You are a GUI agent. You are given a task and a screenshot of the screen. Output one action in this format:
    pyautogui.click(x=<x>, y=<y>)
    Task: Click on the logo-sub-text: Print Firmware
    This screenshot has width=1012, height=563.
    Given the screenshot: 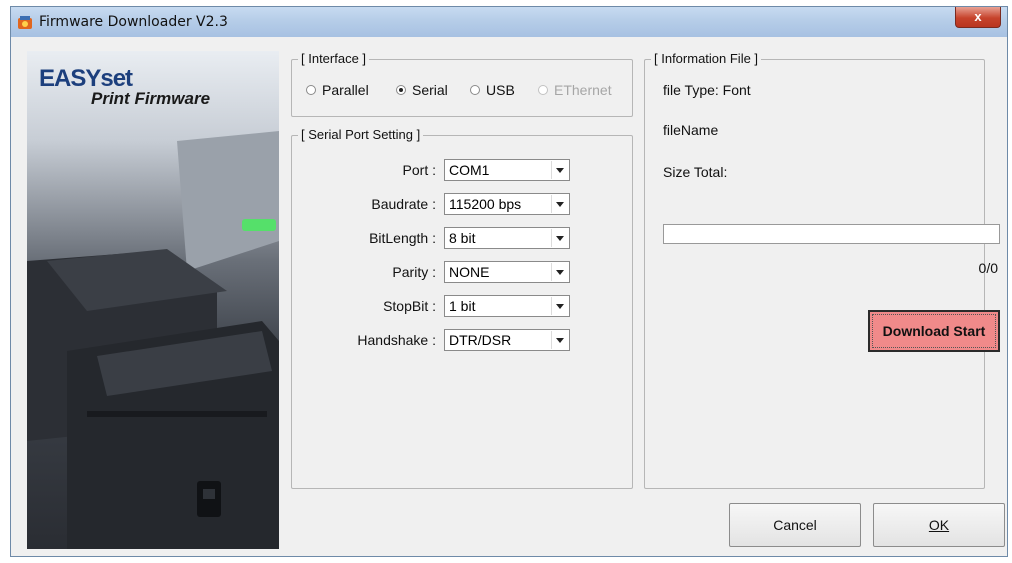 What is the action you would take?
    pyautogui.click(x=151, y=98)
    